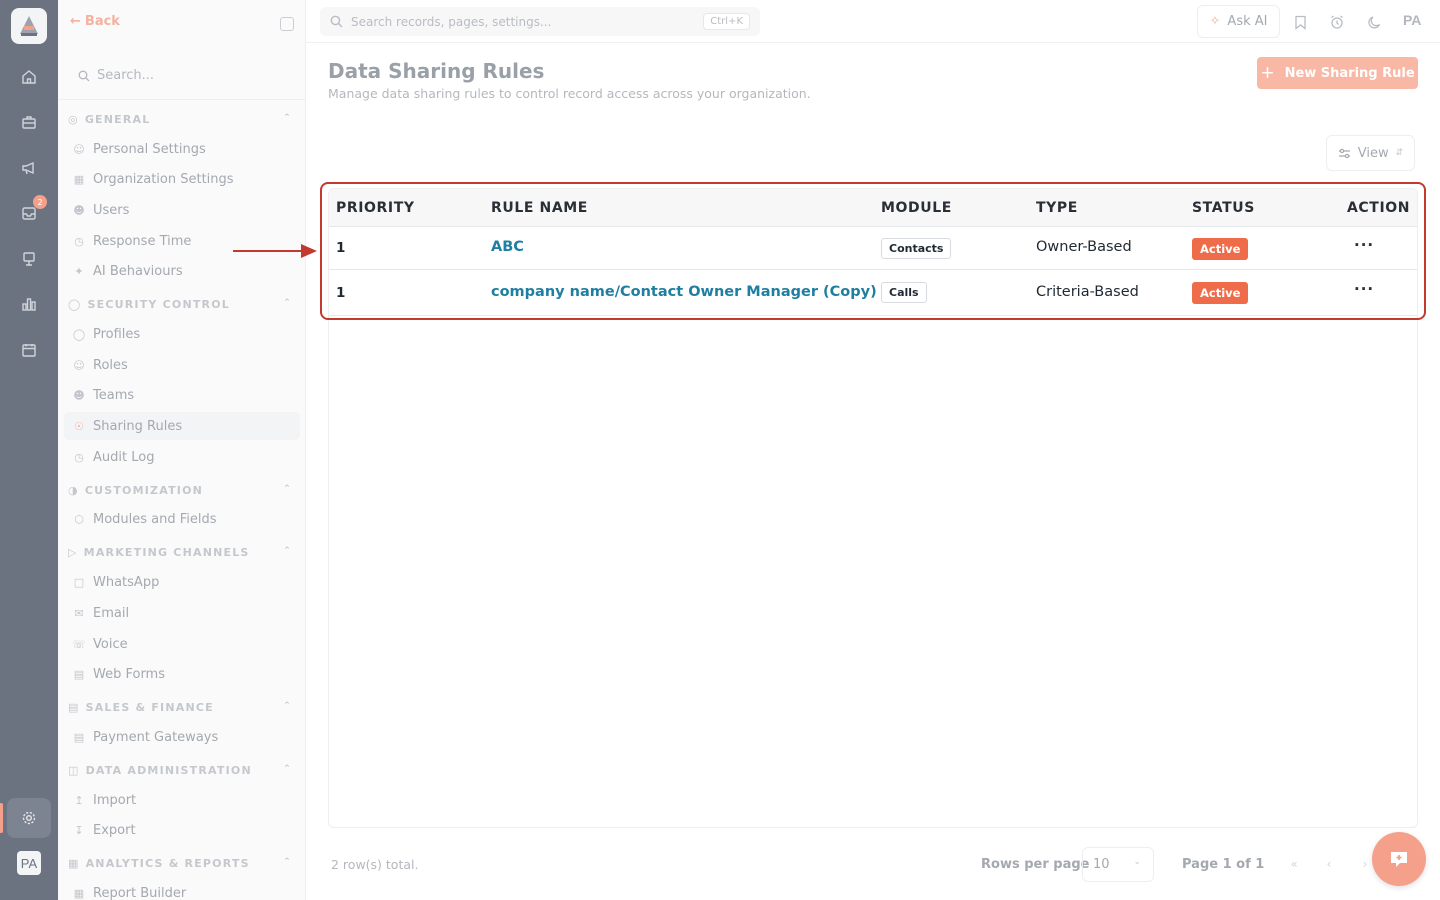 Image resolution: width=1440 pixels, height=900 pixels. What do you see at coordinates (79, 179) in the screenshot?
I see `building-icon: ▦` at bounding box center [79, 179].